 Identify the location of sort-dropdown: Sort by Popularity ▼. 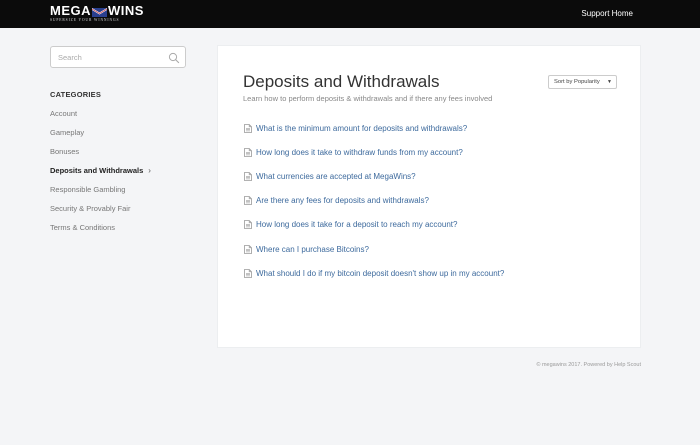
(582, 82).